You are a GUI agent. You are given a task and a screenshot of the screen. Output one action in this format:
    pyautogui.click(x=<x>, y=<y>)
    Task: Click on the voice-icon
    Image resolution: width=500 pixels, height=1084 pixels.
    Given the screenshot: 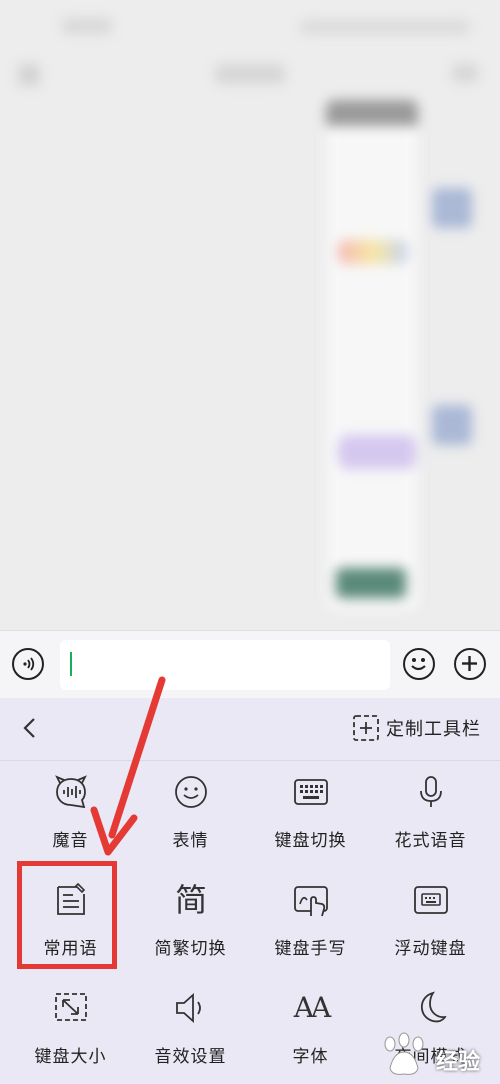 What is the action you would take?
    pyautogui.click(x=29, y=664)
    